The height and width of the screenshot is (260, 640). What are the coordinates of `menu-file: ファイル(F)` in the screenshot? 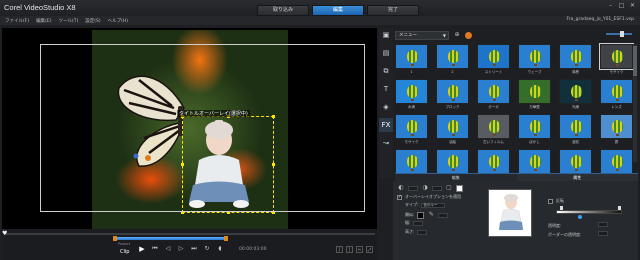 It's located at (17, 21).